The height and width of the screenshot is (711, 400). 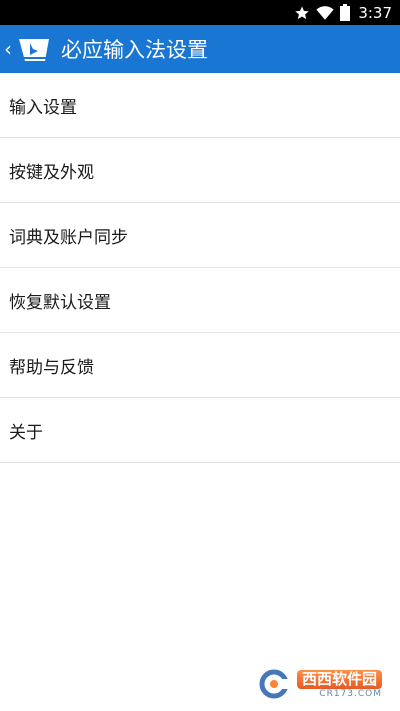 I want to click on settings-item-help-feedback: 帮助与反馈, so click(x=200, y=365).